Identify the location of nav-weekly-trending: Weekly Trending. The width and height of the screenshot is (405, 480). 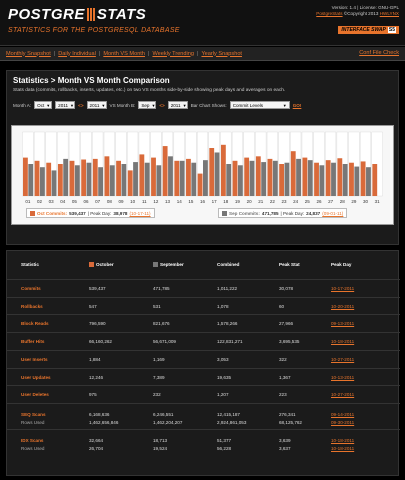
(173, 54).